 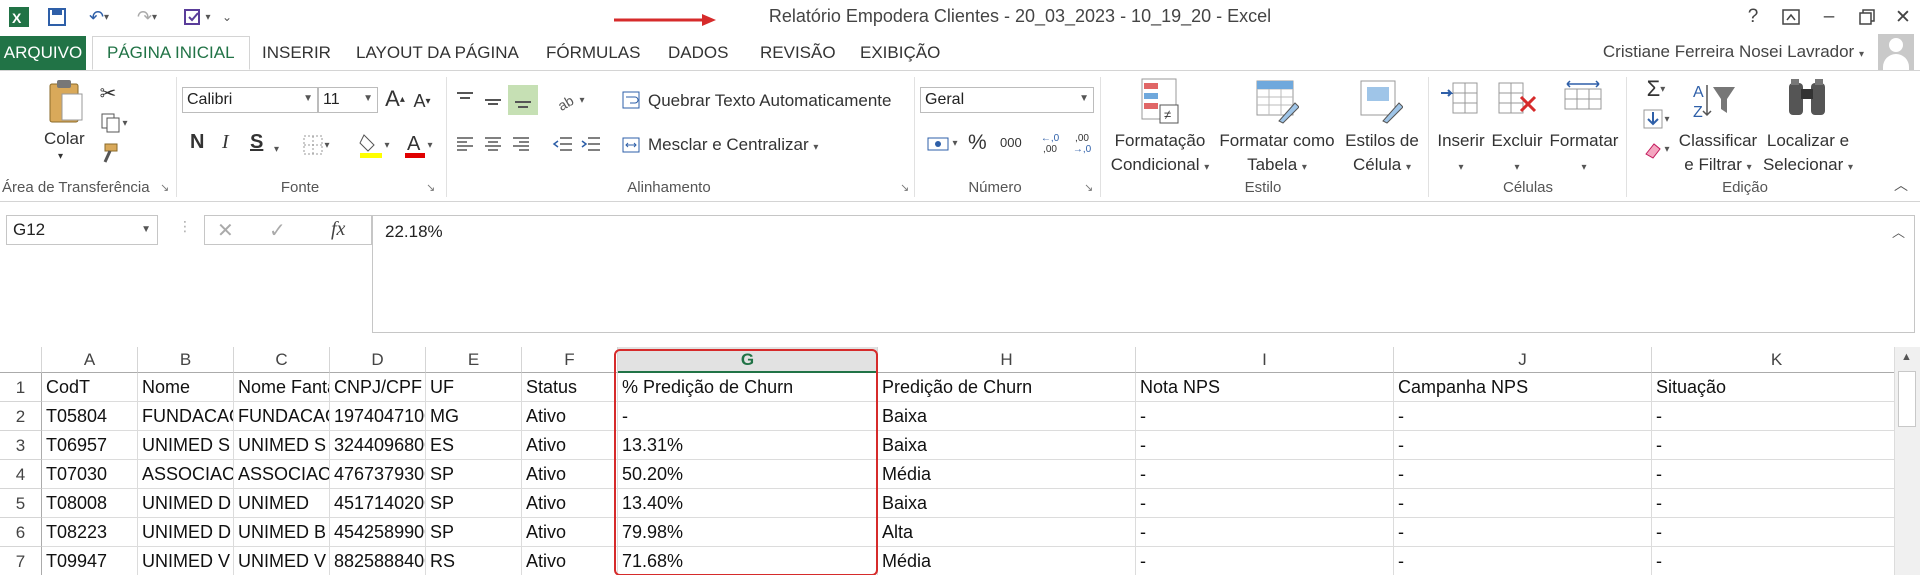 What do you see at coordinates (1656, 89) in the screenshot?
I see `autosum-icon: Σ ▾` at bounding box center [1656, 89].